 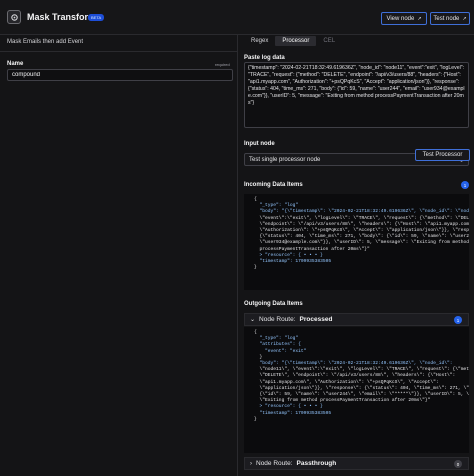 I want to click on node-description: Mask Emails then add Event, so click(x=45, y=42).